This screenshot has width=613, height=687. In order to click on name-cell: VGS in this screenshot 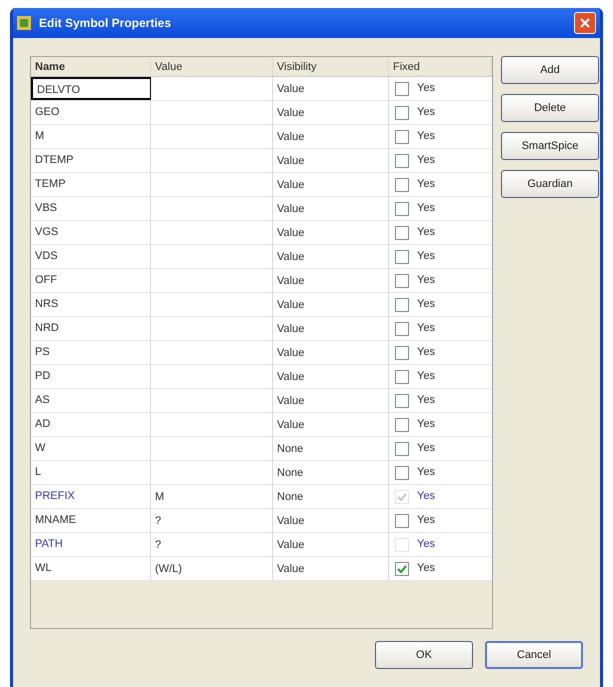, I will do `click(91, 232)`.